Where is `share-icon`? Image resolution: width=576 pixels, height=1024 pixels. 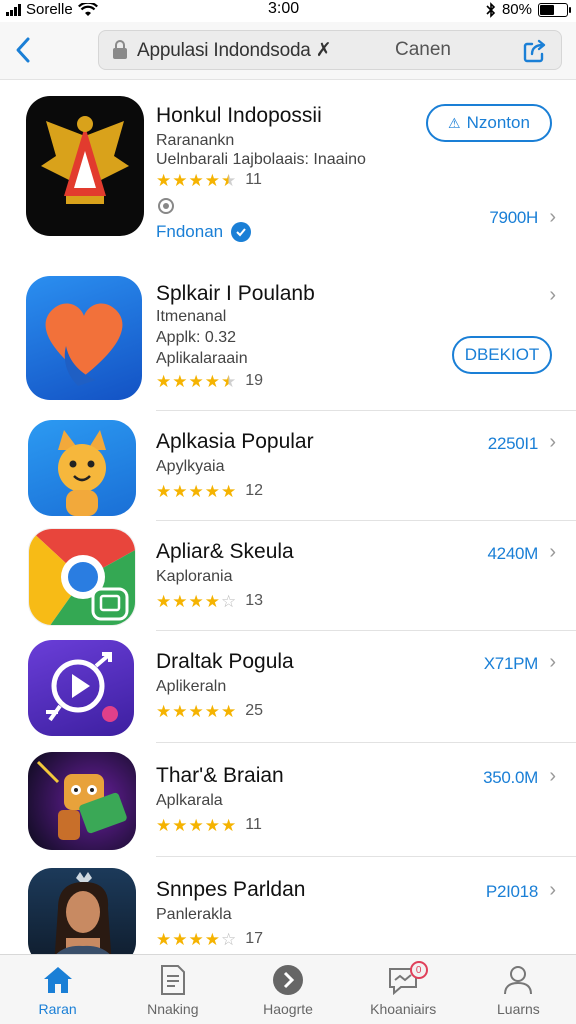
share-icon is located at coordinates (534, 51).